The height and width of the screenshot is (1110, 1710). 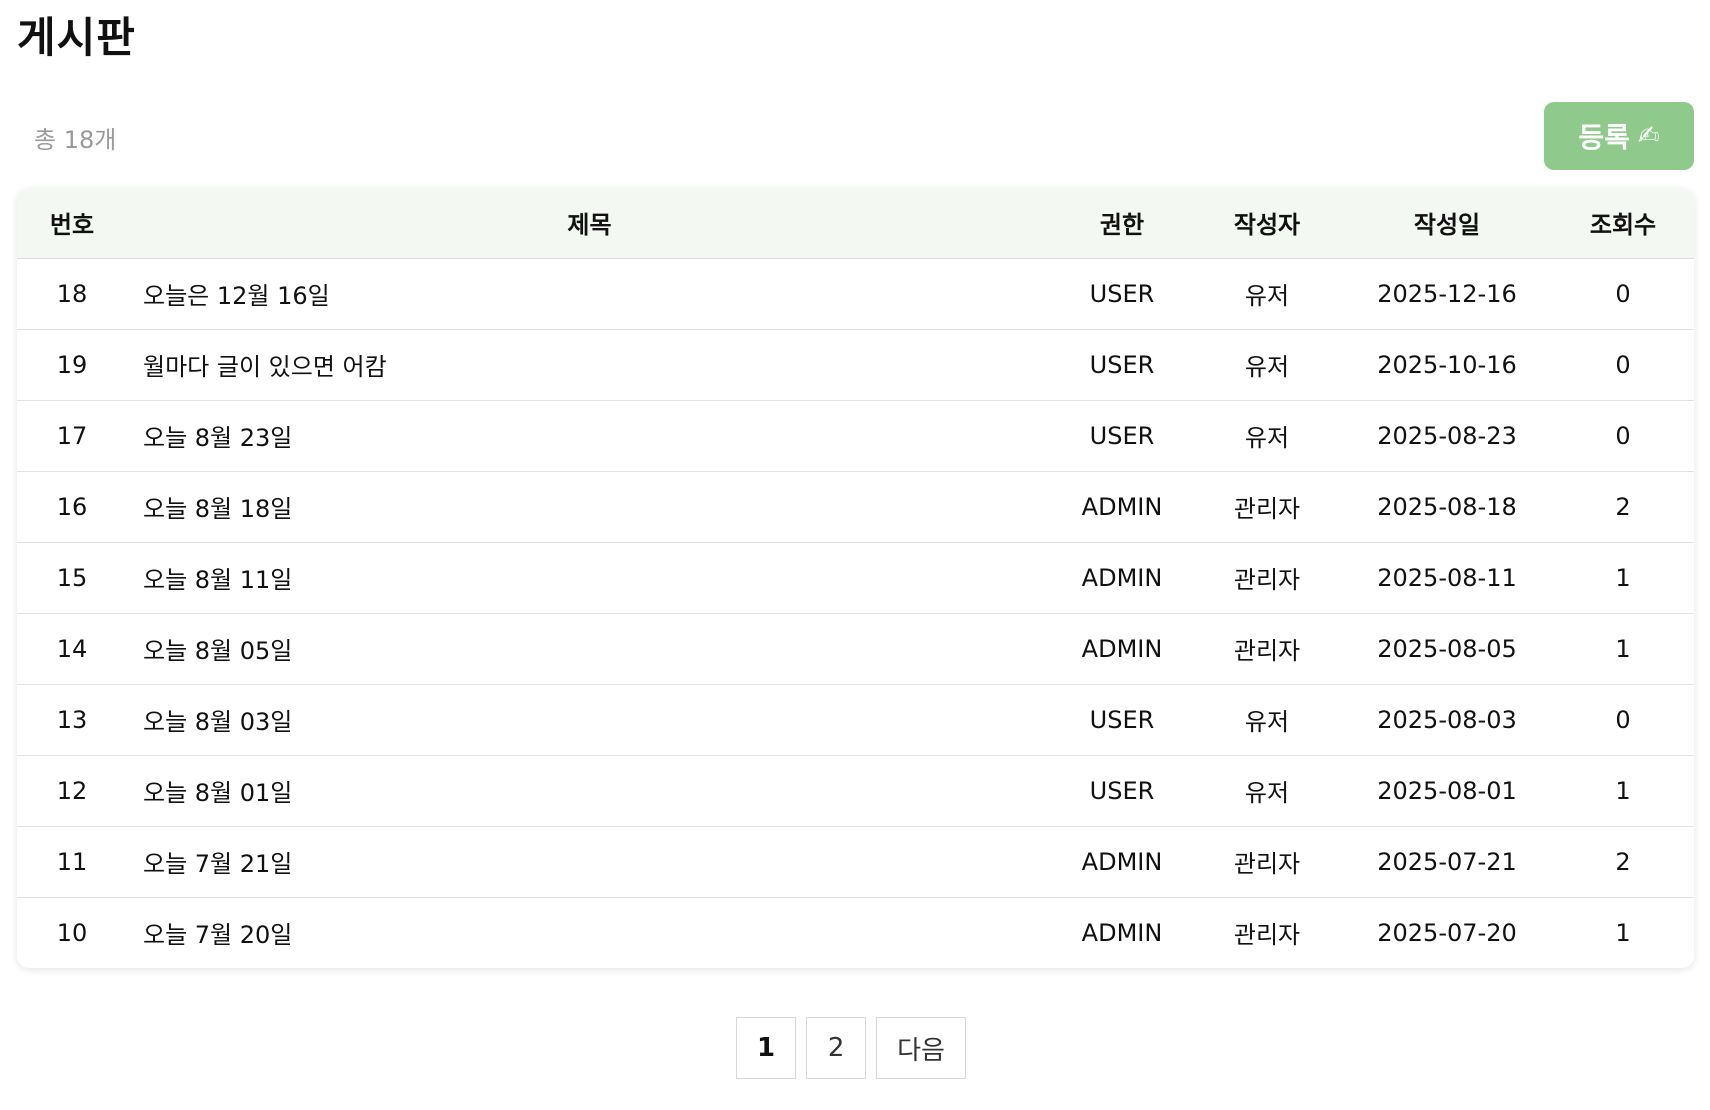 What do you see at coordinates (72, 364) in the screenshot?
I see `post-number: 19` at bounding box center [72, 364].